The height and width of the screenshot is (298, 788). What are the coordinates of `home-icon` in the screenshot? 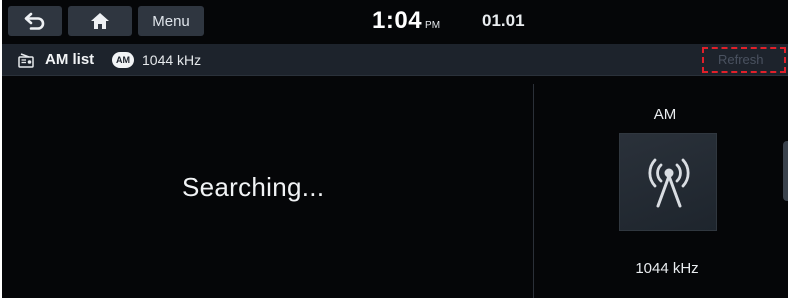 It's located at (100, 21).